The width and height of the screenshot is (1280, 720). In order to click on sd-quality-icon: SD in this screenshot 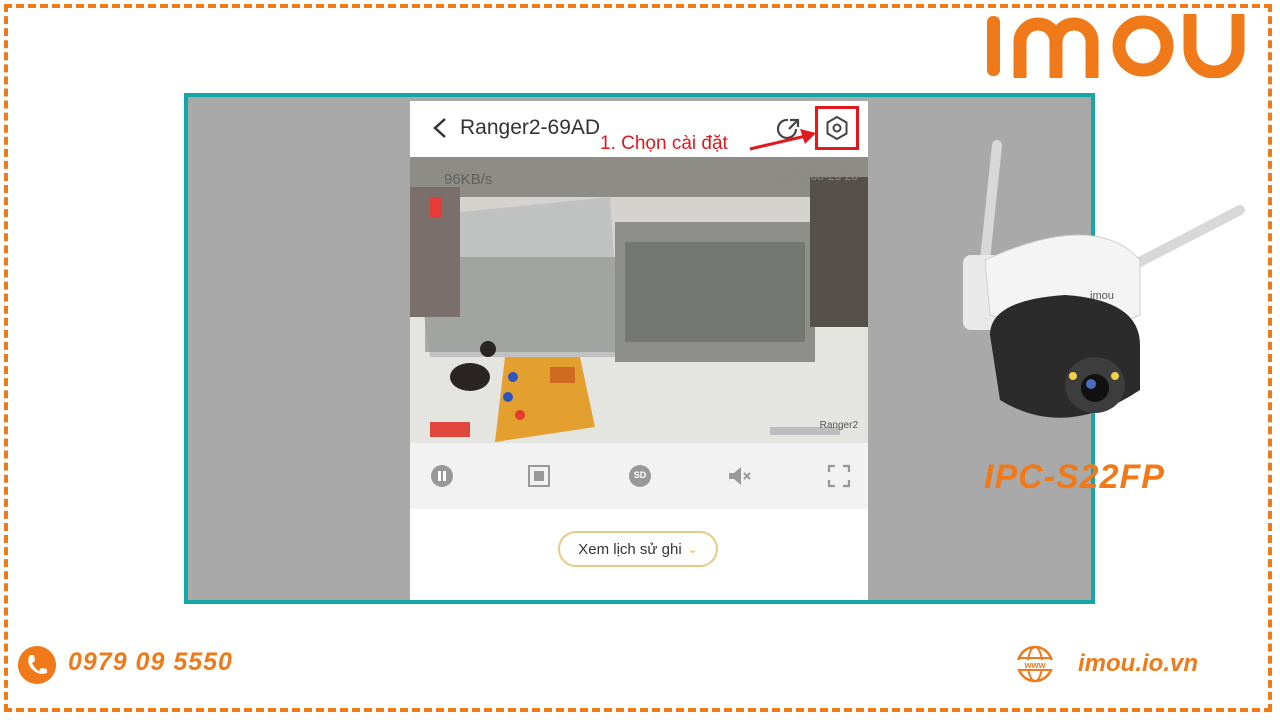, I will do `click(640, 476)`.